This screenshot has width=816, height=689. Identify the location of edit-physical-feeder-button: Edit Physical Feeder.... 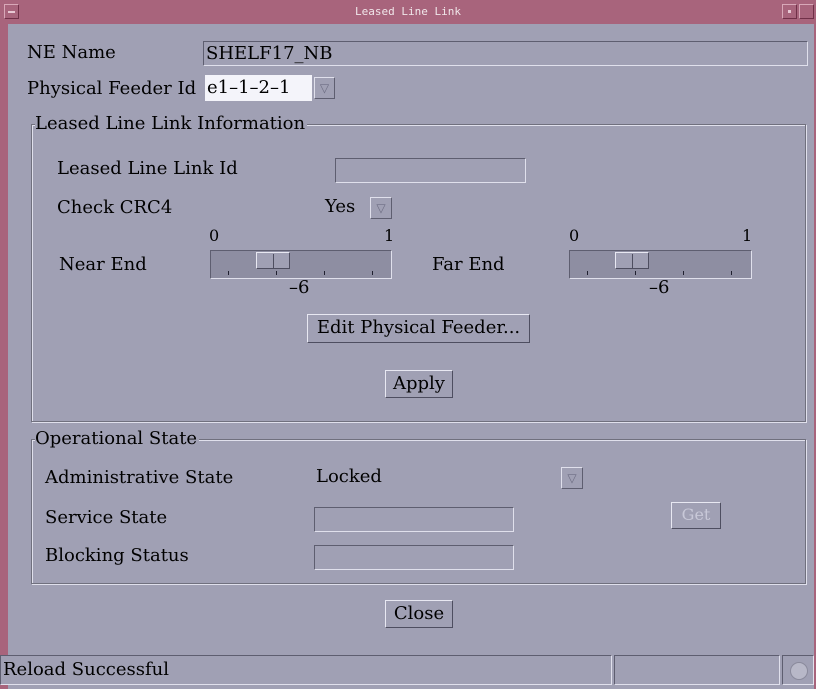
(418, 328).